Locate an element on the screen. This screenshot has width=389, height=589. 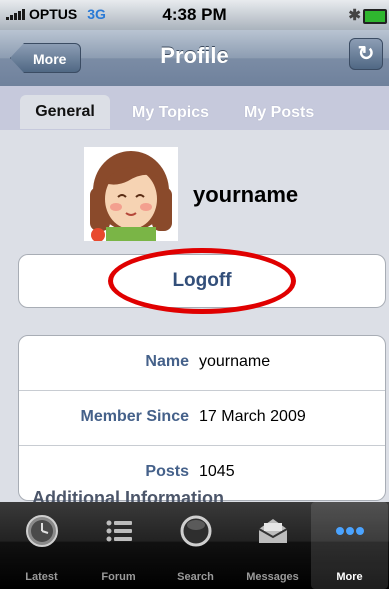
tabbar-item-forum: Forum is located at coordinates (118, 545).